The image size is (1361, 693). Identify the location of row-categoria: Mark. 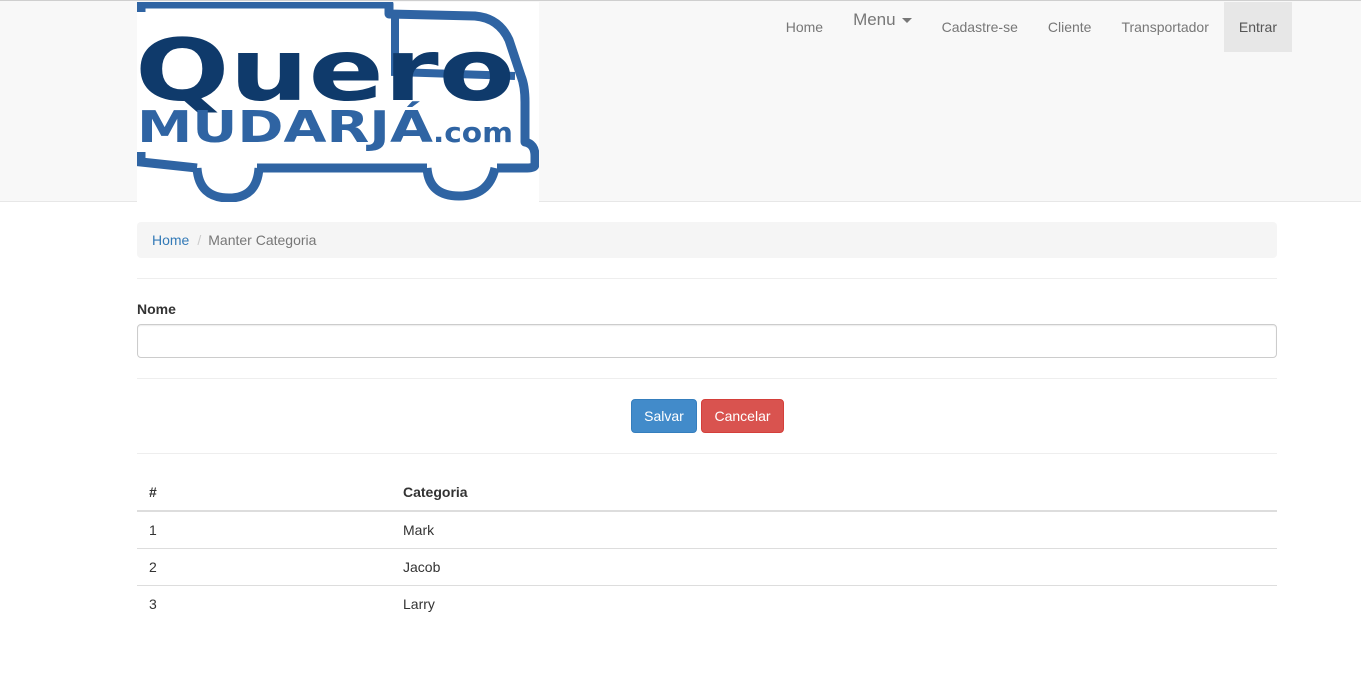
(834, 529).